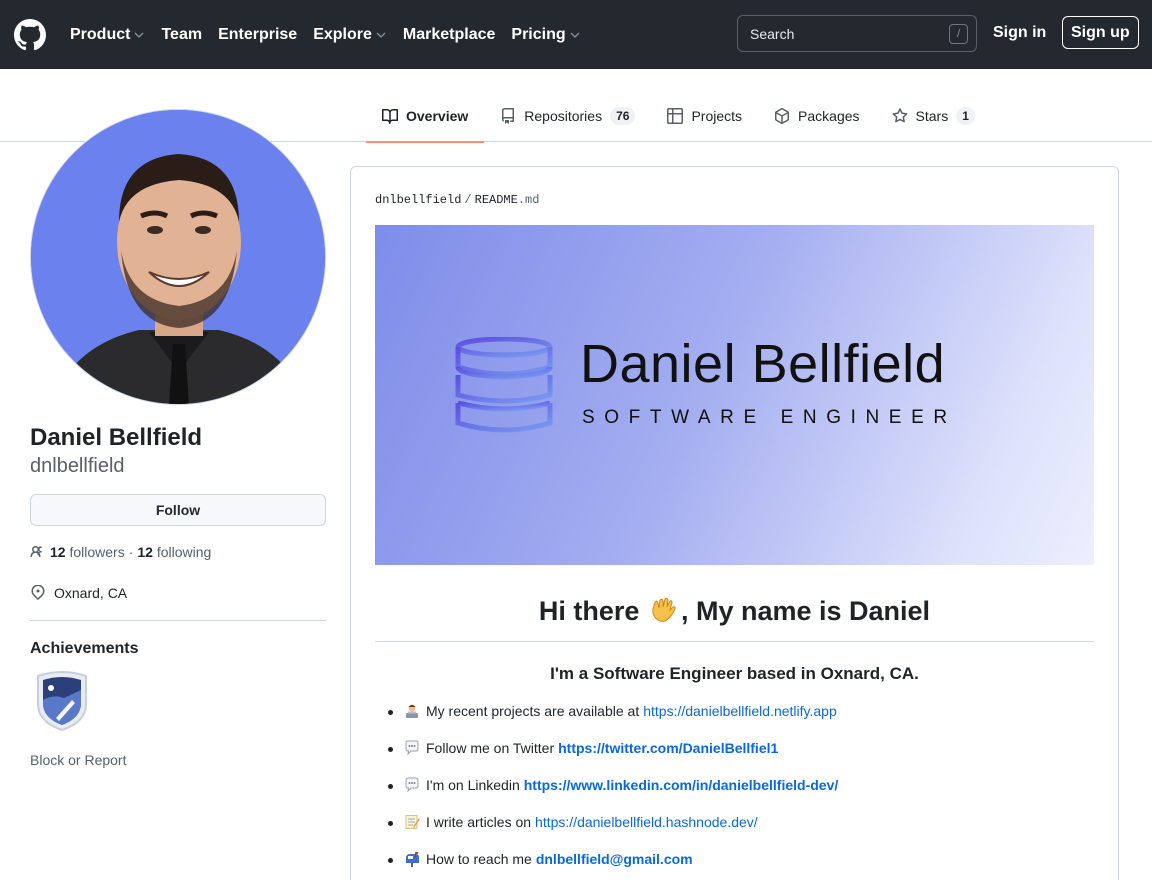  I want to click on hashnode-link: https://danielbellfield.hashnode.dev/, so click(646, 822).